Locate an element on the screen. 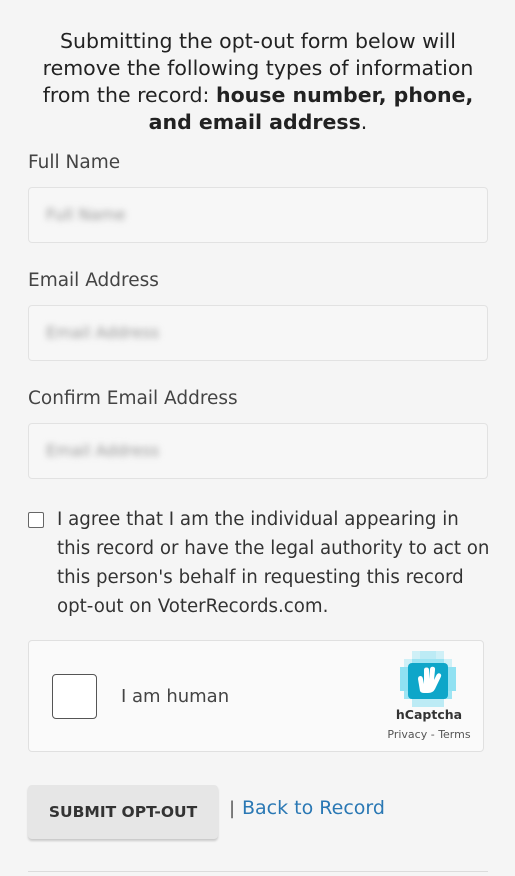 This screenshot has width=515, height=876. captcha-privacy-link: Privacy is located at coordinates (407, 734).